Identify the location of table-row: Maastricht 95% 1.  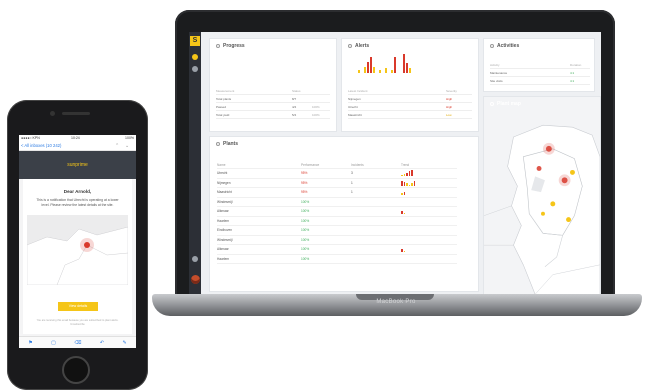
(337, 193).